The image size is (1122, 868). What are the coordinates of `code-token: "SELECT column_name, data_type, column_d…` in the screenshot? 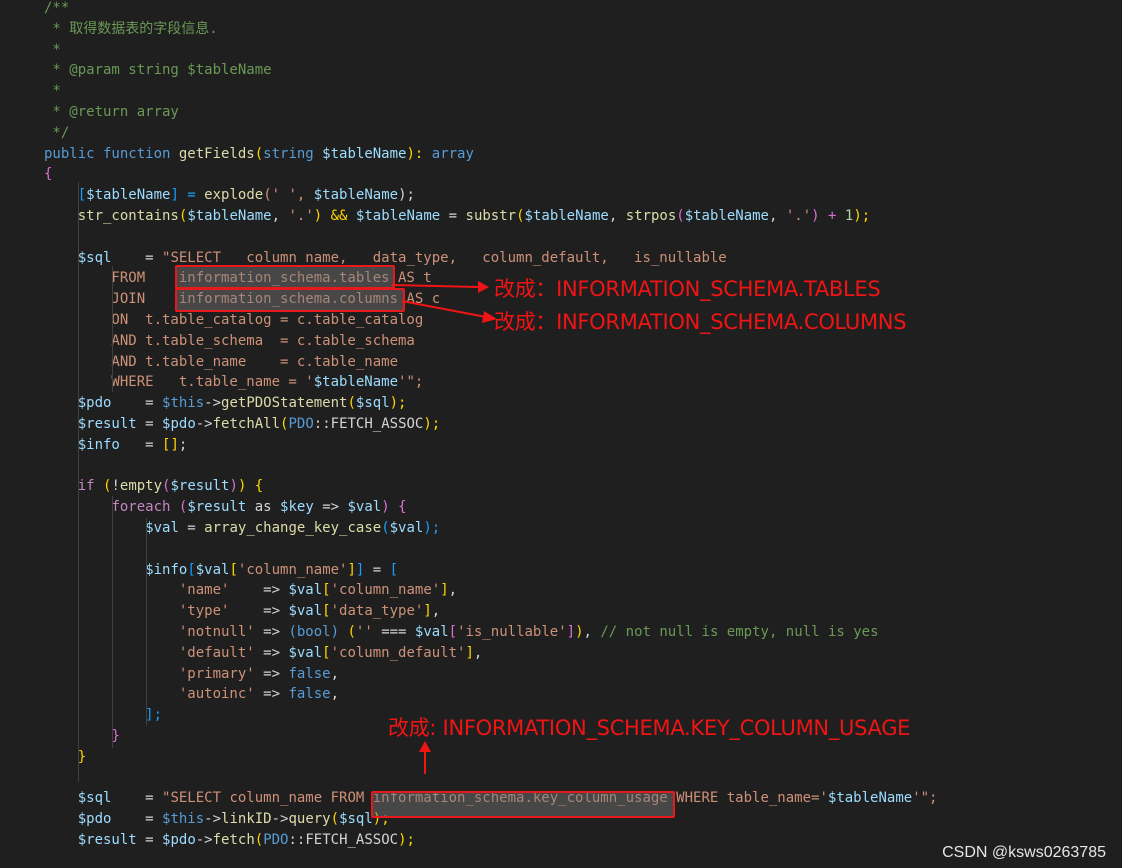 It's located at (444, 257).